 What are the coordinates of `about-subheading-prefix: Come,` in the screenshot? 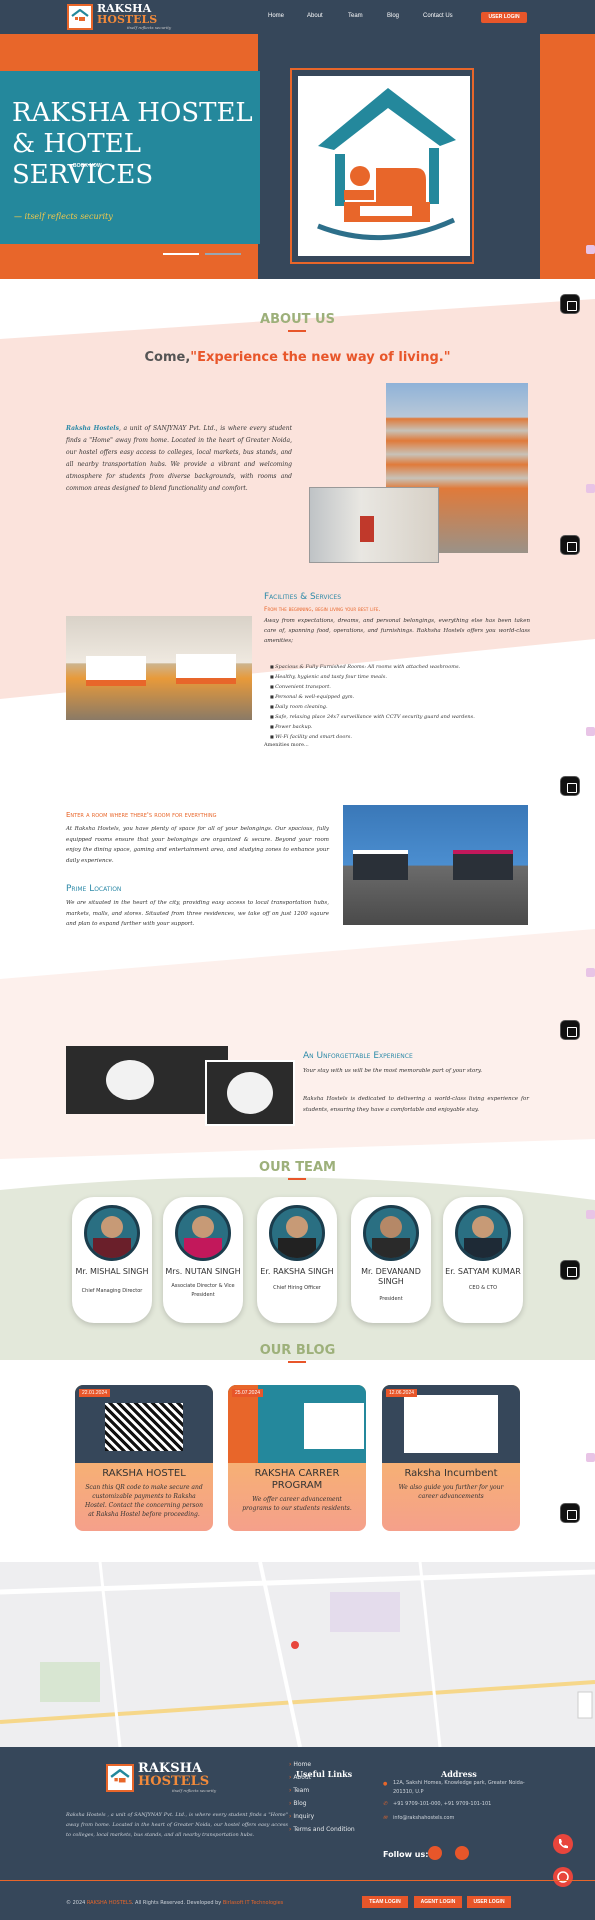 It's located at (167, 357).